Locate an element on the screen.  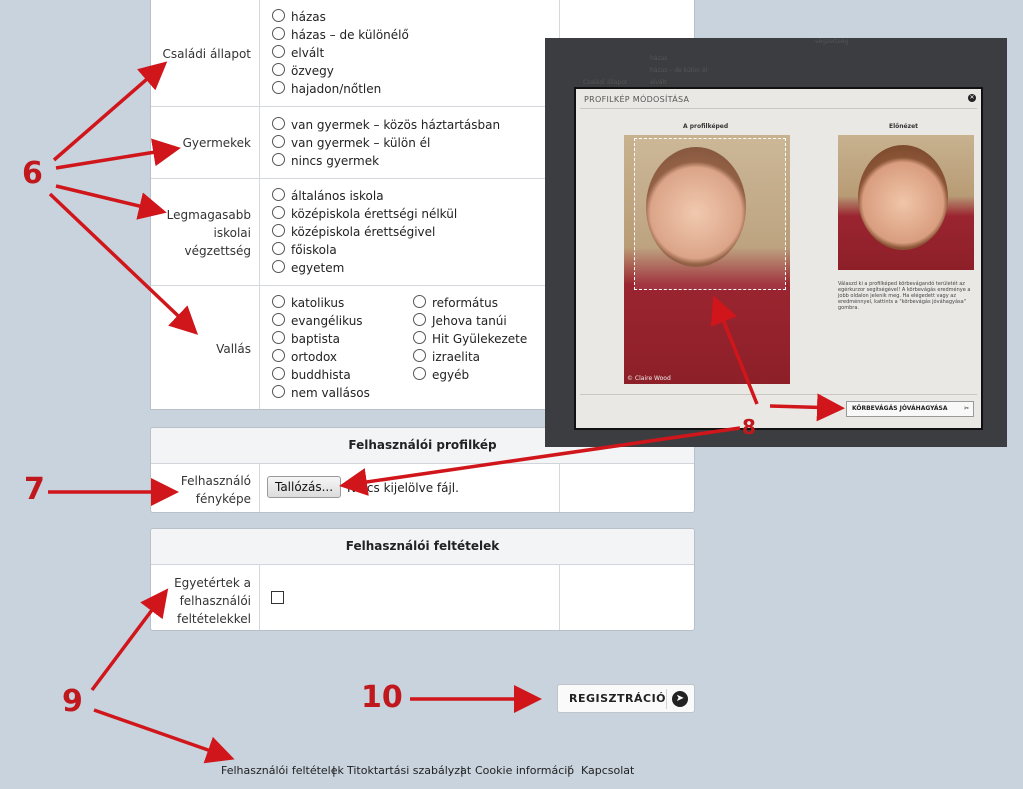
arrow-6-children is located at coordinates (118, 154).